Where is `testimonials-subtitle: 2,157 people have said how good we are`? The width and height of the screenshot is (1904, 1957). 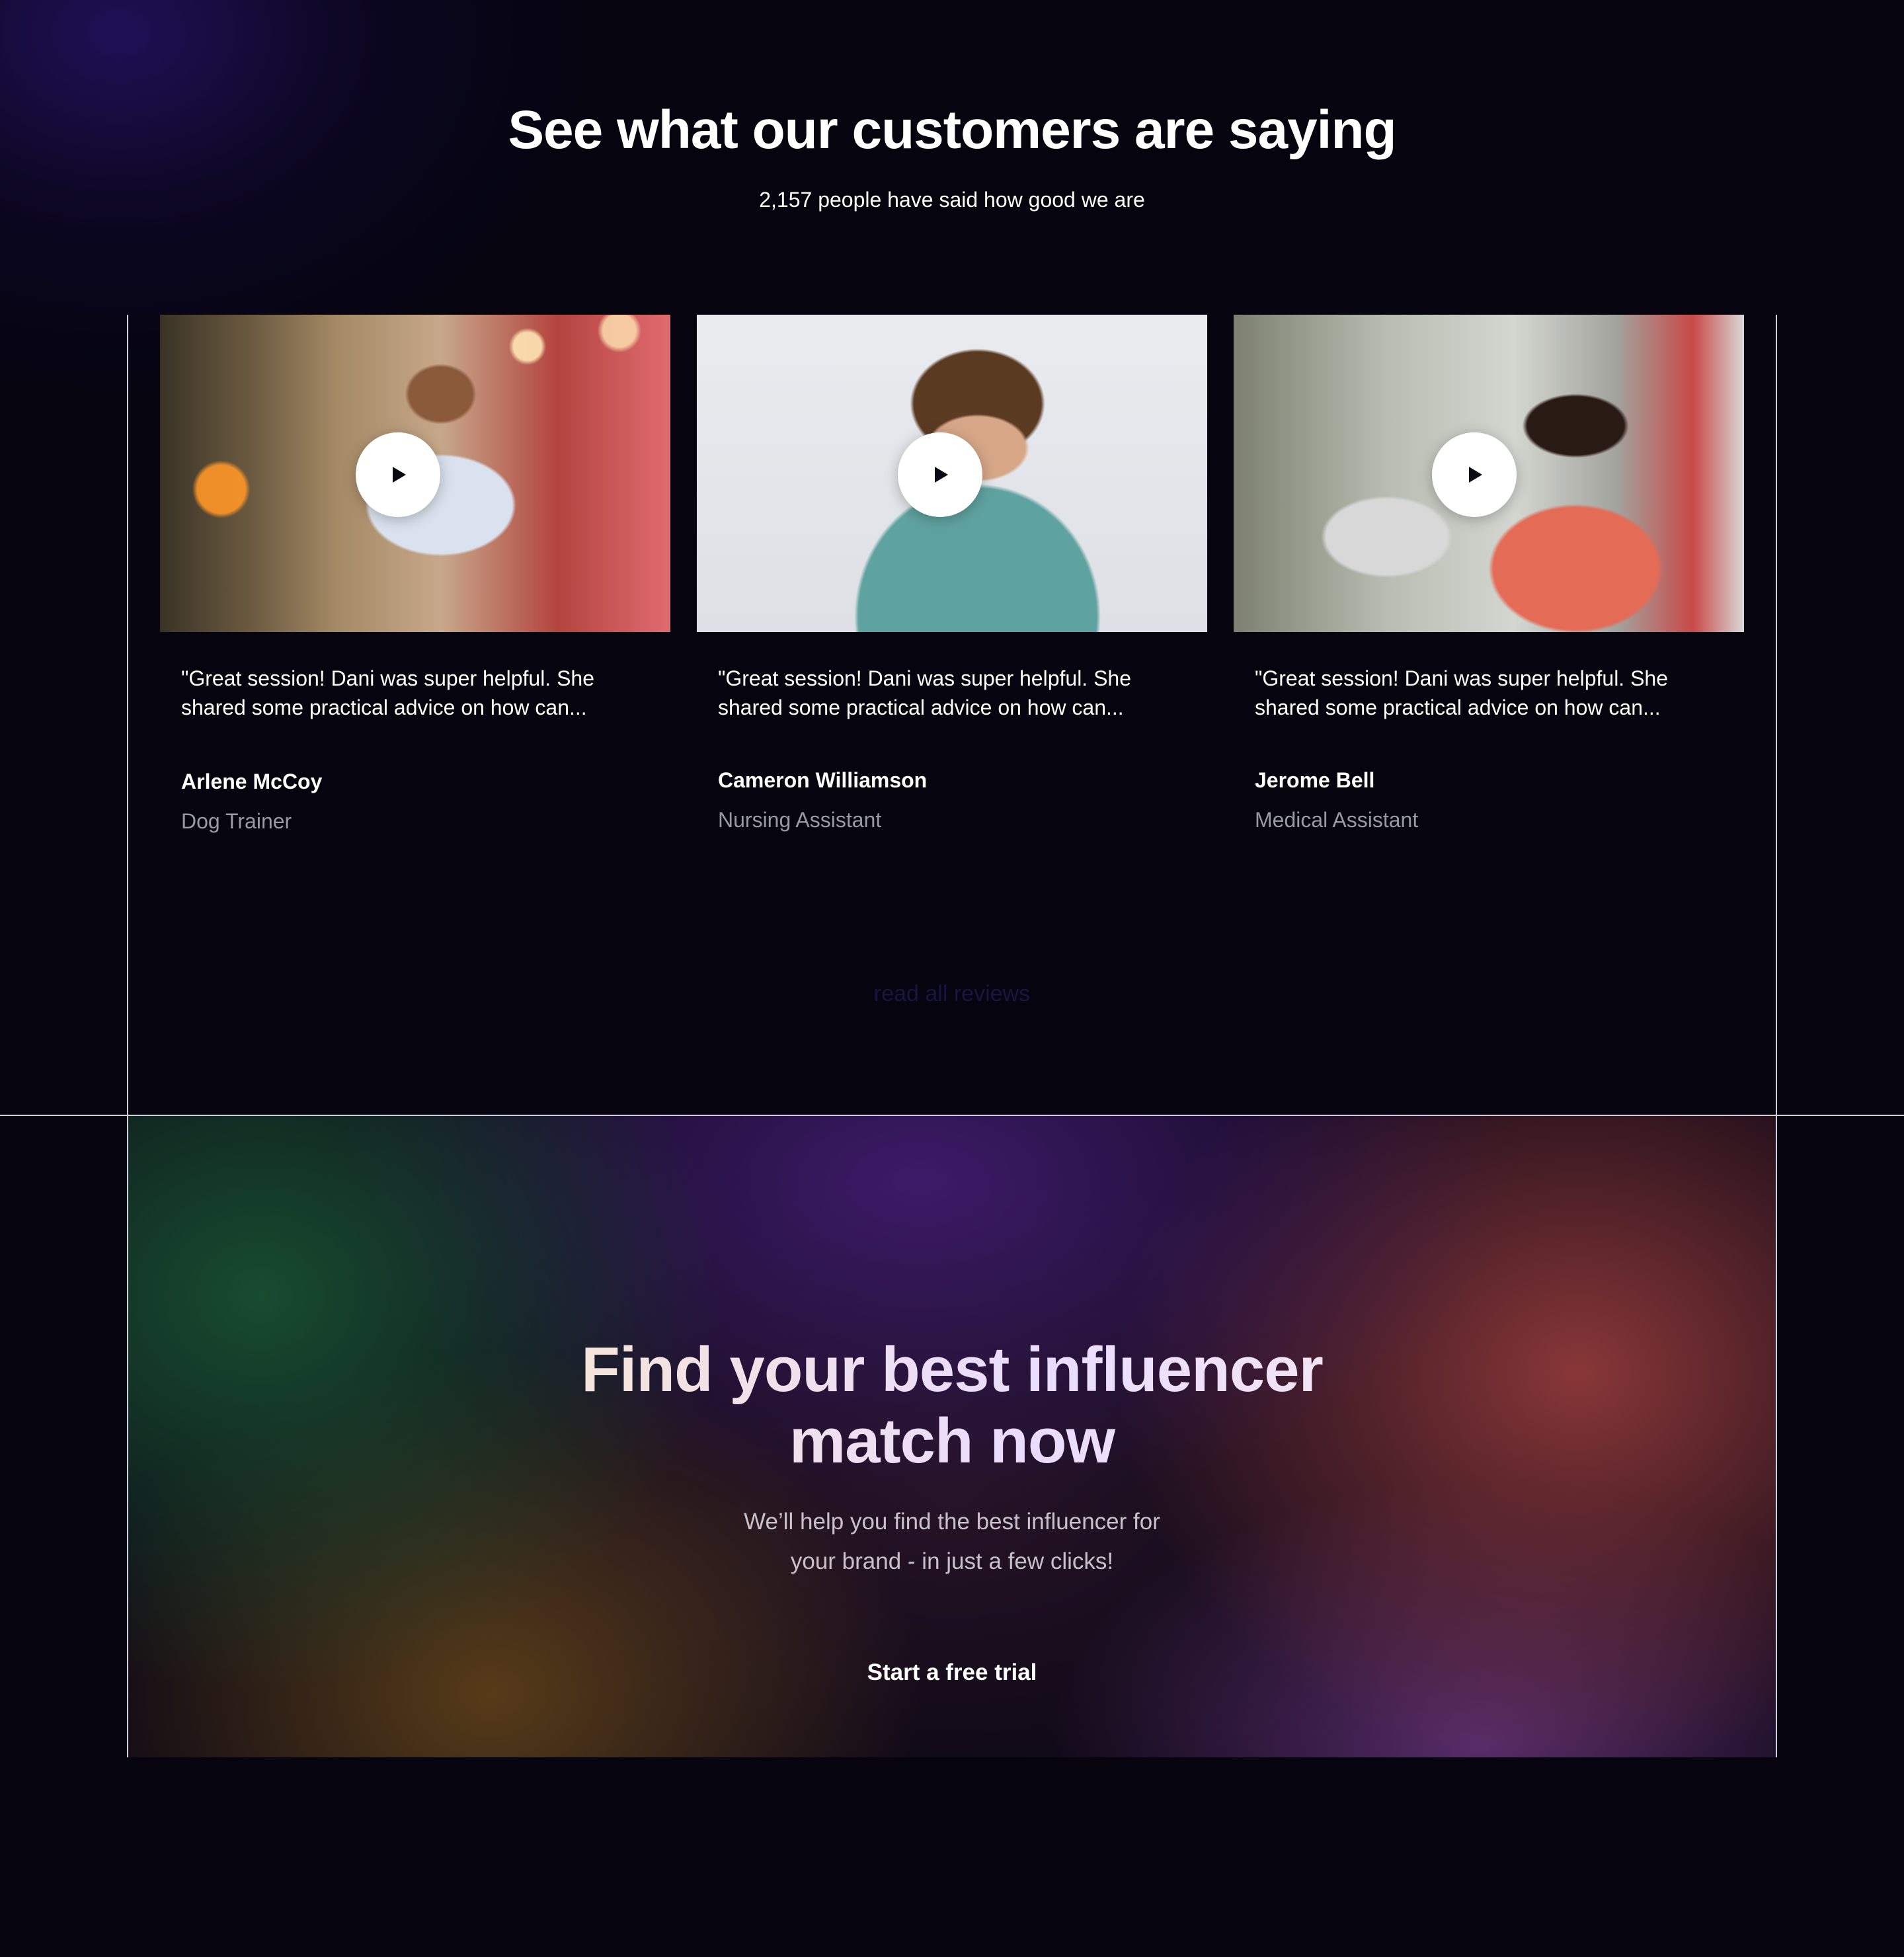
testimonials-subtitle: 2,157 people have said how good we are is located at coordinates (952, 200).